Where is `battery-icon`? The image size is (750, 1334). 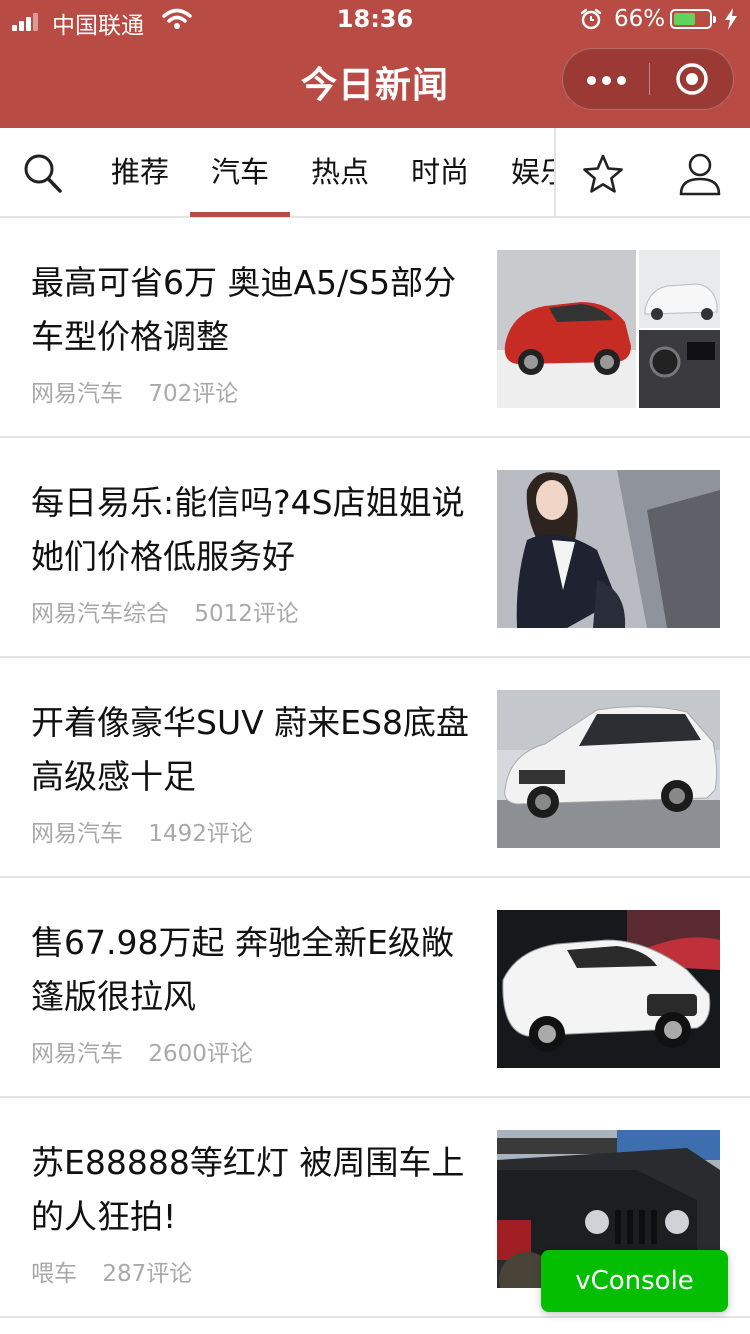
battery-icon is located at coordinates (693, 19).